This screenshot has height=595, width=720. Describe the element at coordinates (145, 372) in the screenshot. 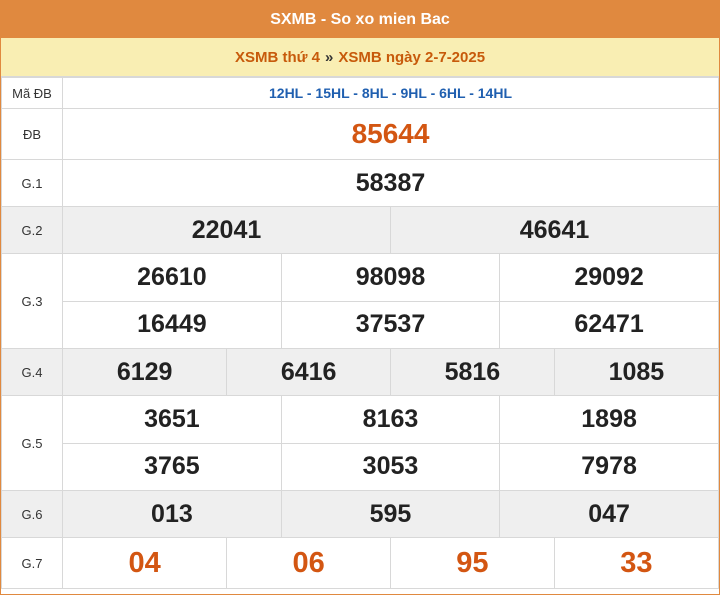

I see `prize-g4-number: 6129` at that location.